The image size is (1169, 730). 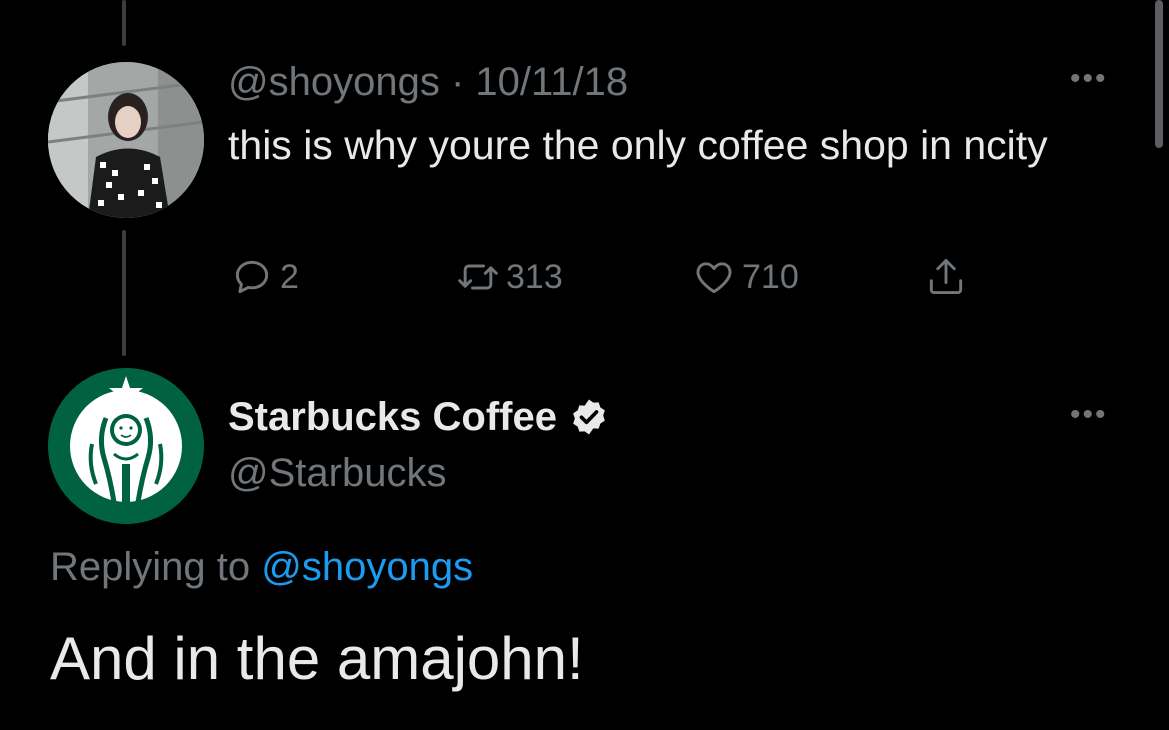 I want to click on user-avatar, so click(x=126, y=140).